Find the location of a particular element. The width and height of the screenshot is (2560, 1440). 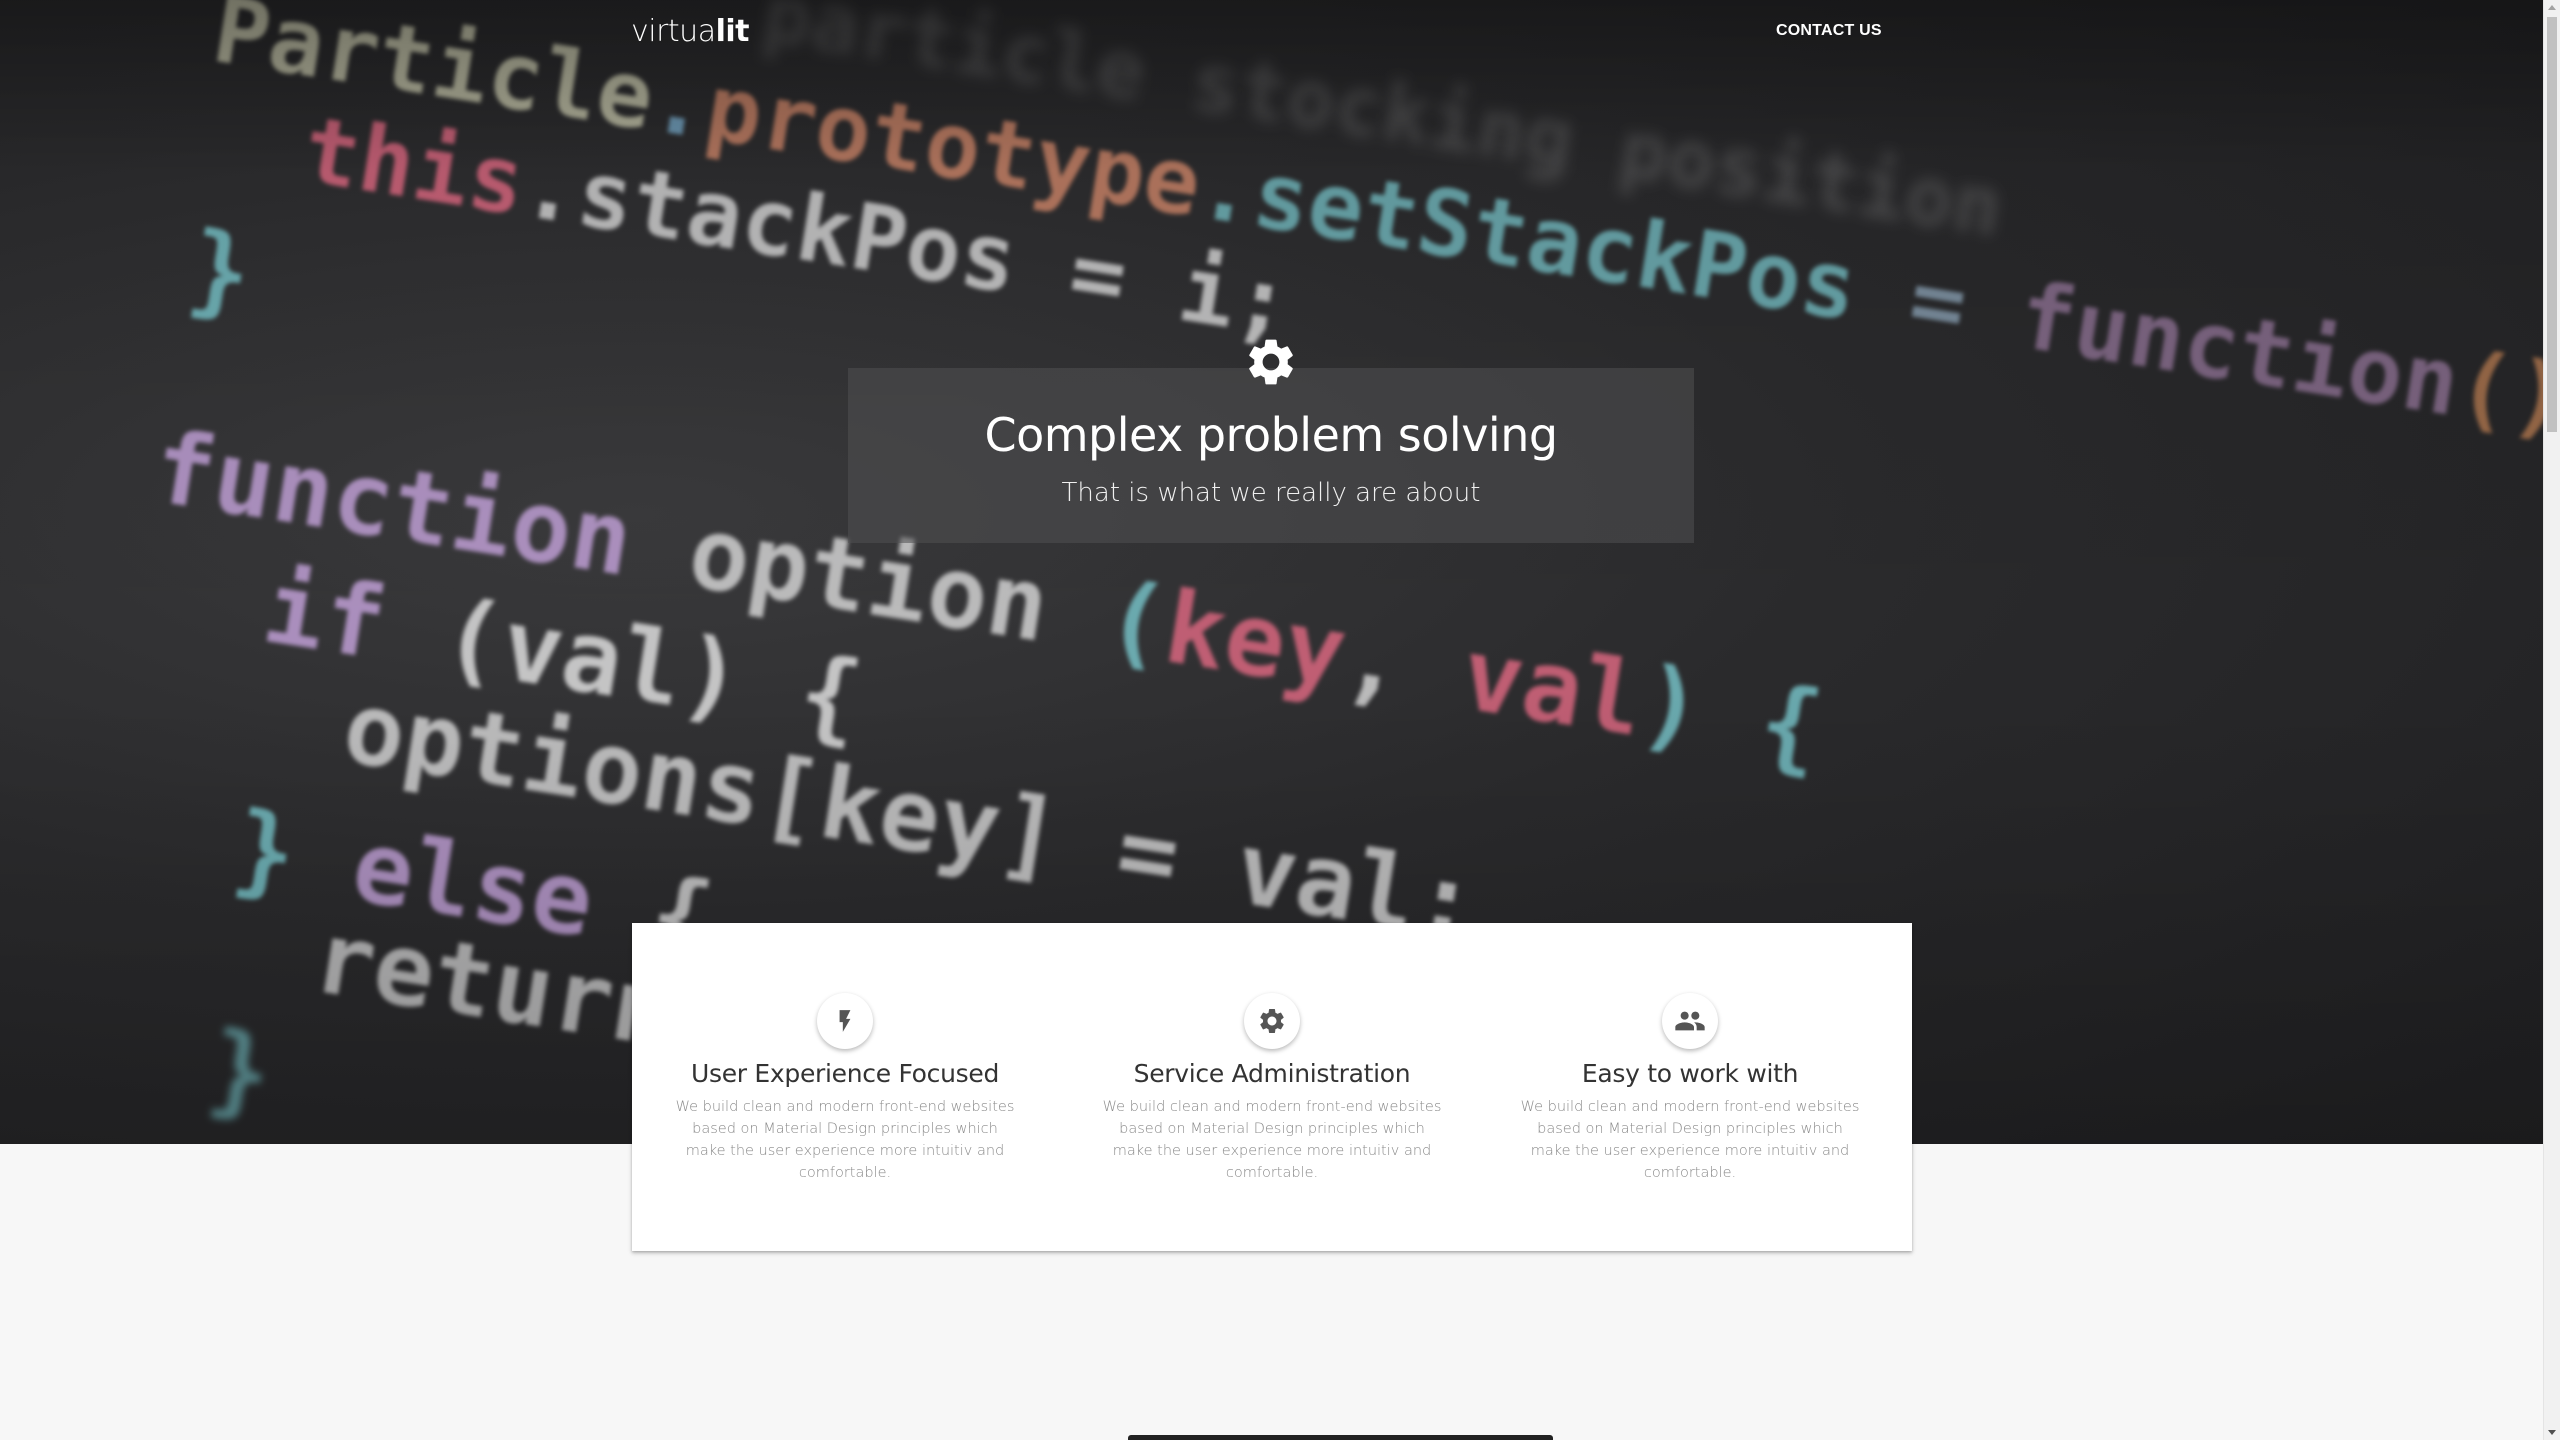

people-icon is located at coordinates (1690, 1021).